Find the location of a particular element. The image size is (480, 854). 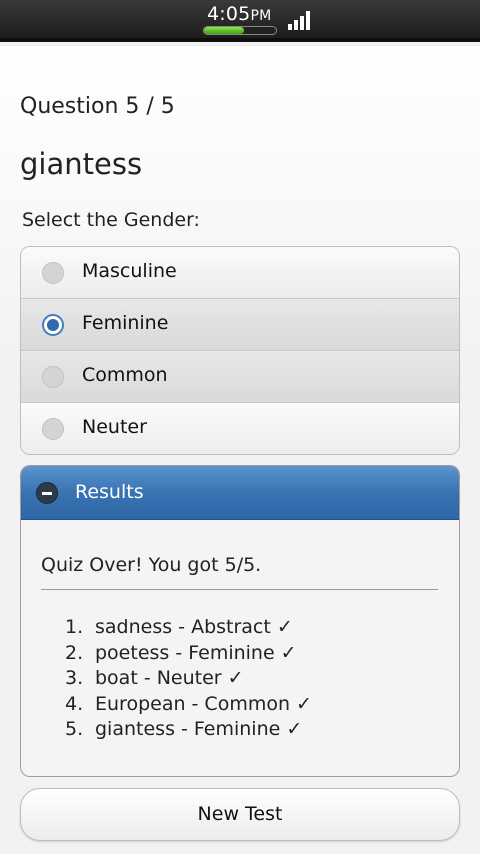

option-label: Masculine is located at coordinates (129, 271).